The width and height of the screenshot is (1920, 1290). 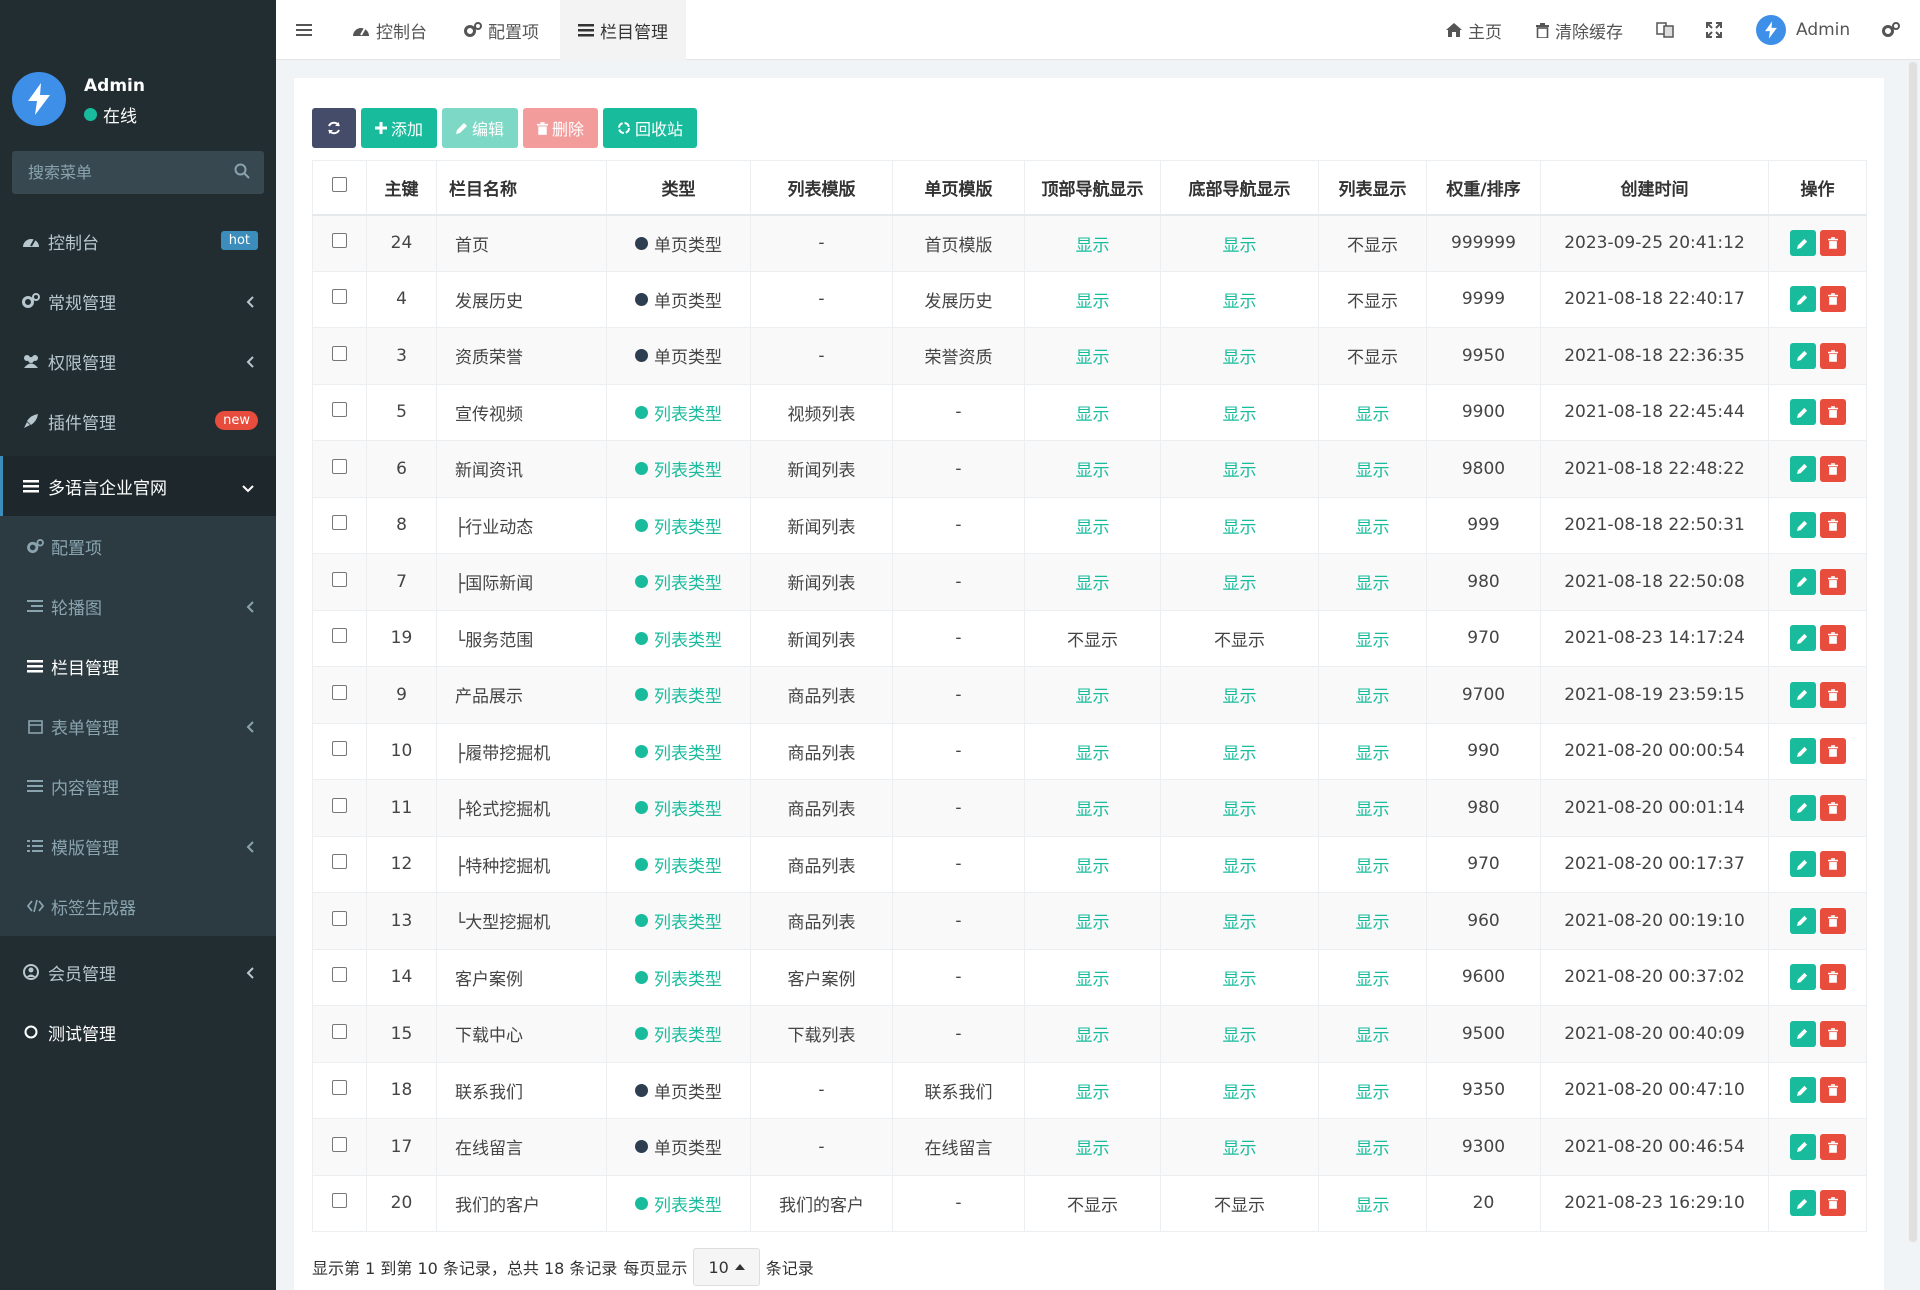 I want to click on user-menu: Admin, so click(x=1803, y=30).